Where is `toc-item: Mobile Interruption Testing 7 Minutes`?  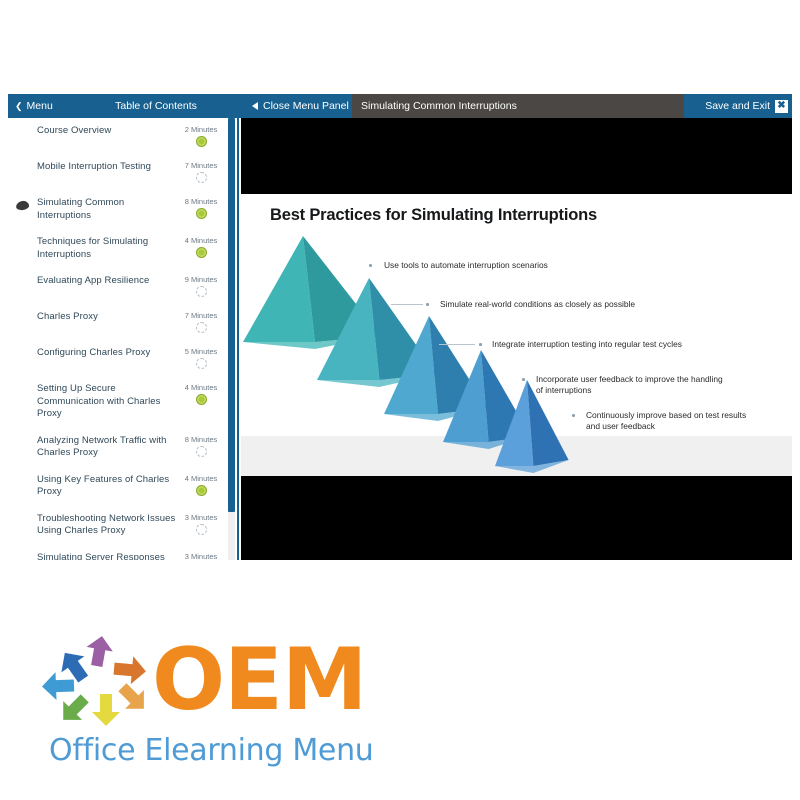 toc-item: Mobile Interruption Testing 7 Minutes is located at coordinates (119, 172).